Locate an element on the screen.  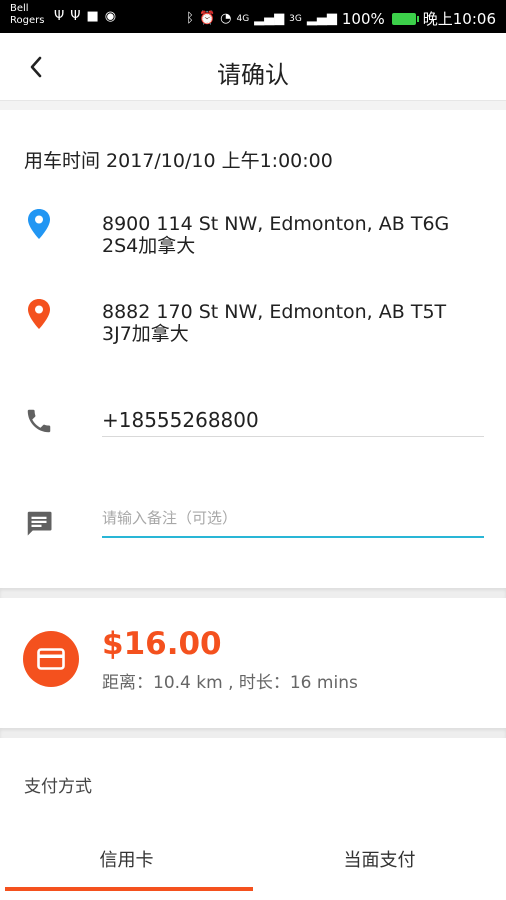
dropoff-location-icon is located at coordinates (39, 314).